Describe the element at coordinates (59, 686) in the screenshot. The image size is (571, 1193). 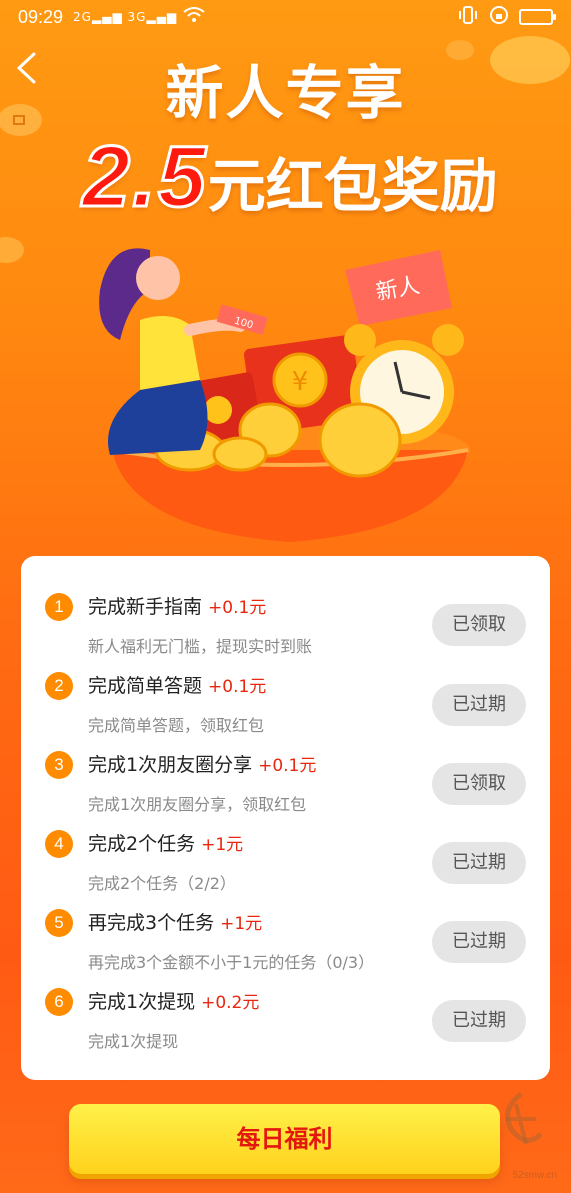
I see `task-number: 2` at that location.